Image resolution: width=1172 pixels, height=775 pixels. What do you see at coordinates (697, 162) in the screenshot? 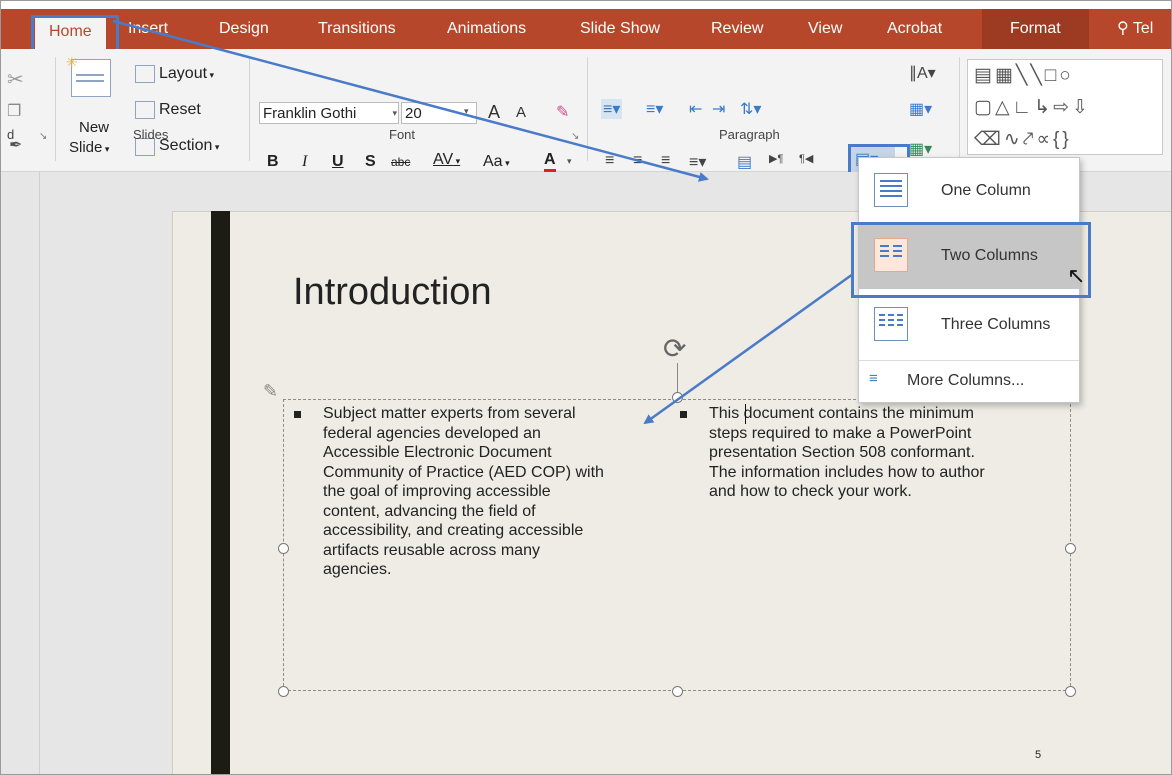
I see `justify-icon: ≡▾` at bounding box center [697, 162].